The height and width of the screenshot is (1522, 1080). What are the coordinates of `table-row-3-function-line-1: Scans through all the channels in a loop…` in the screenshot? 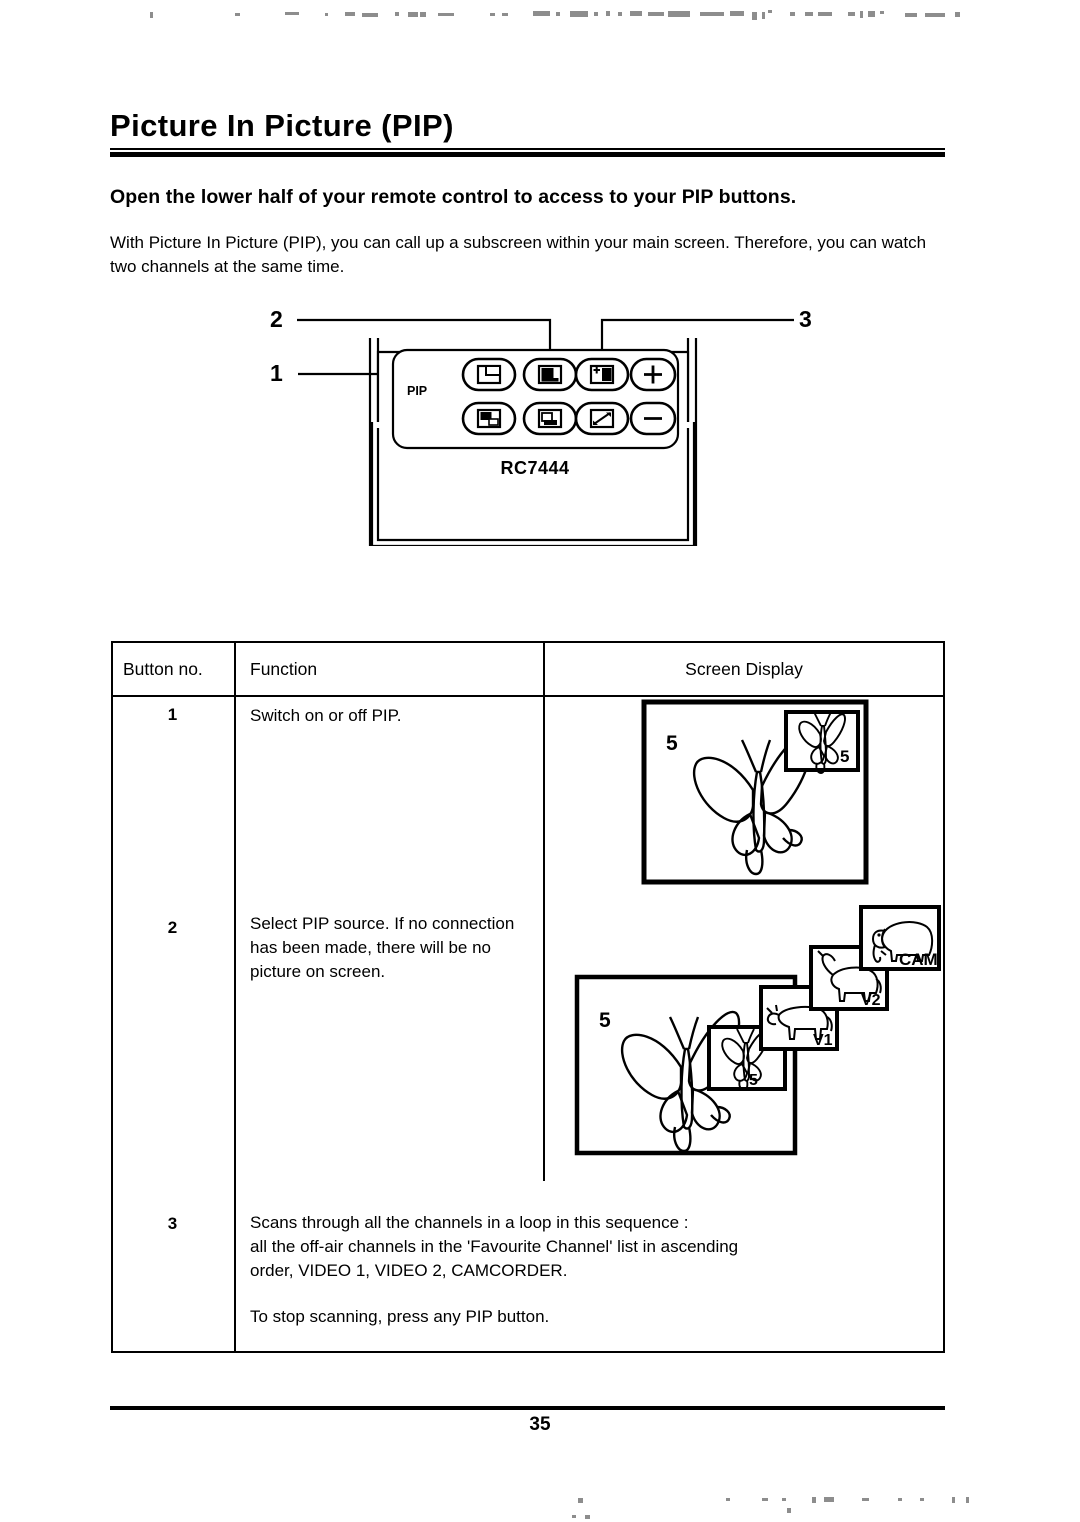 It's located at (469, 1222).